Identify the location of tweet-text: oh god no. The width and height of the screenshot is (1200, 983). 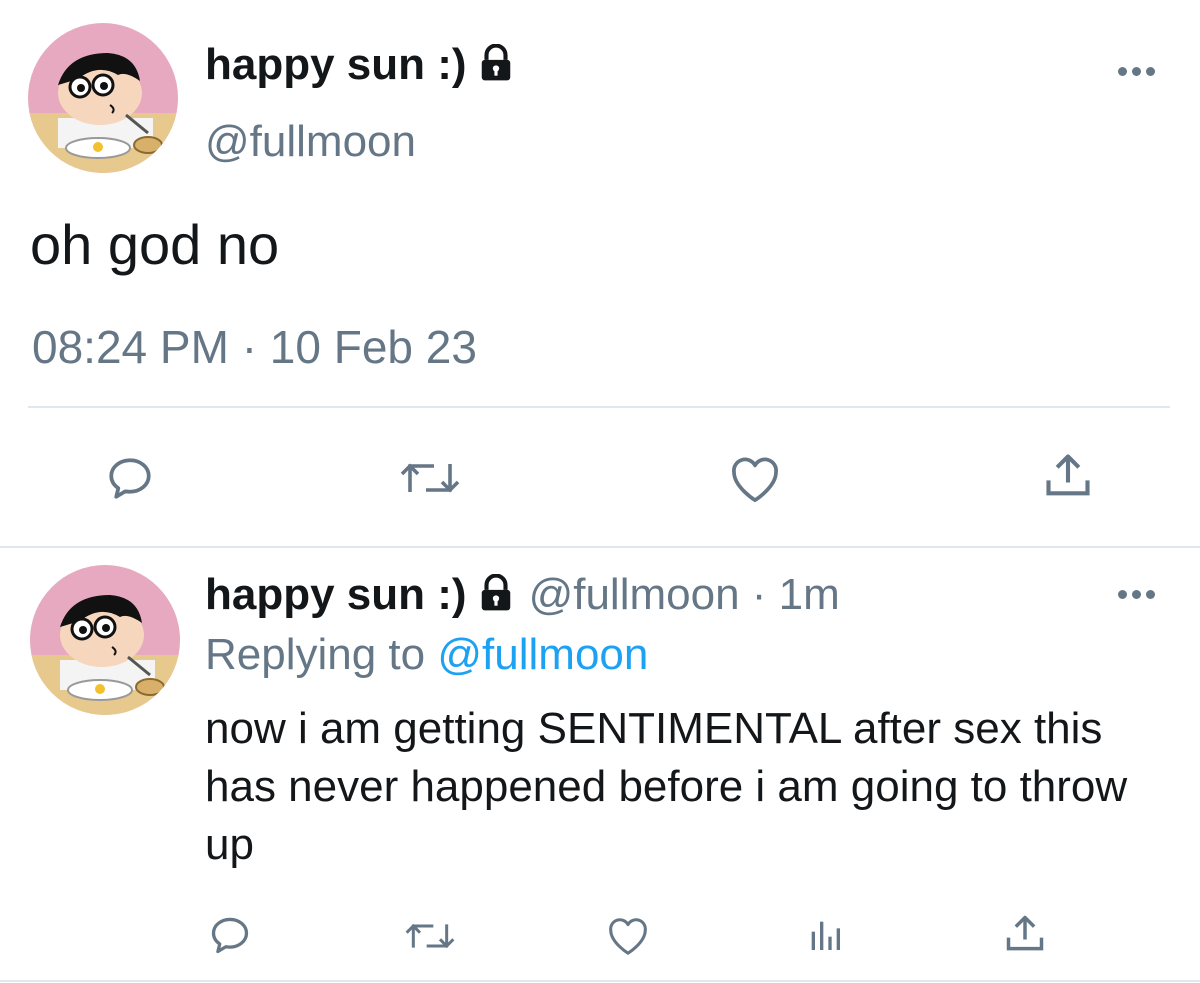
(155, 244).